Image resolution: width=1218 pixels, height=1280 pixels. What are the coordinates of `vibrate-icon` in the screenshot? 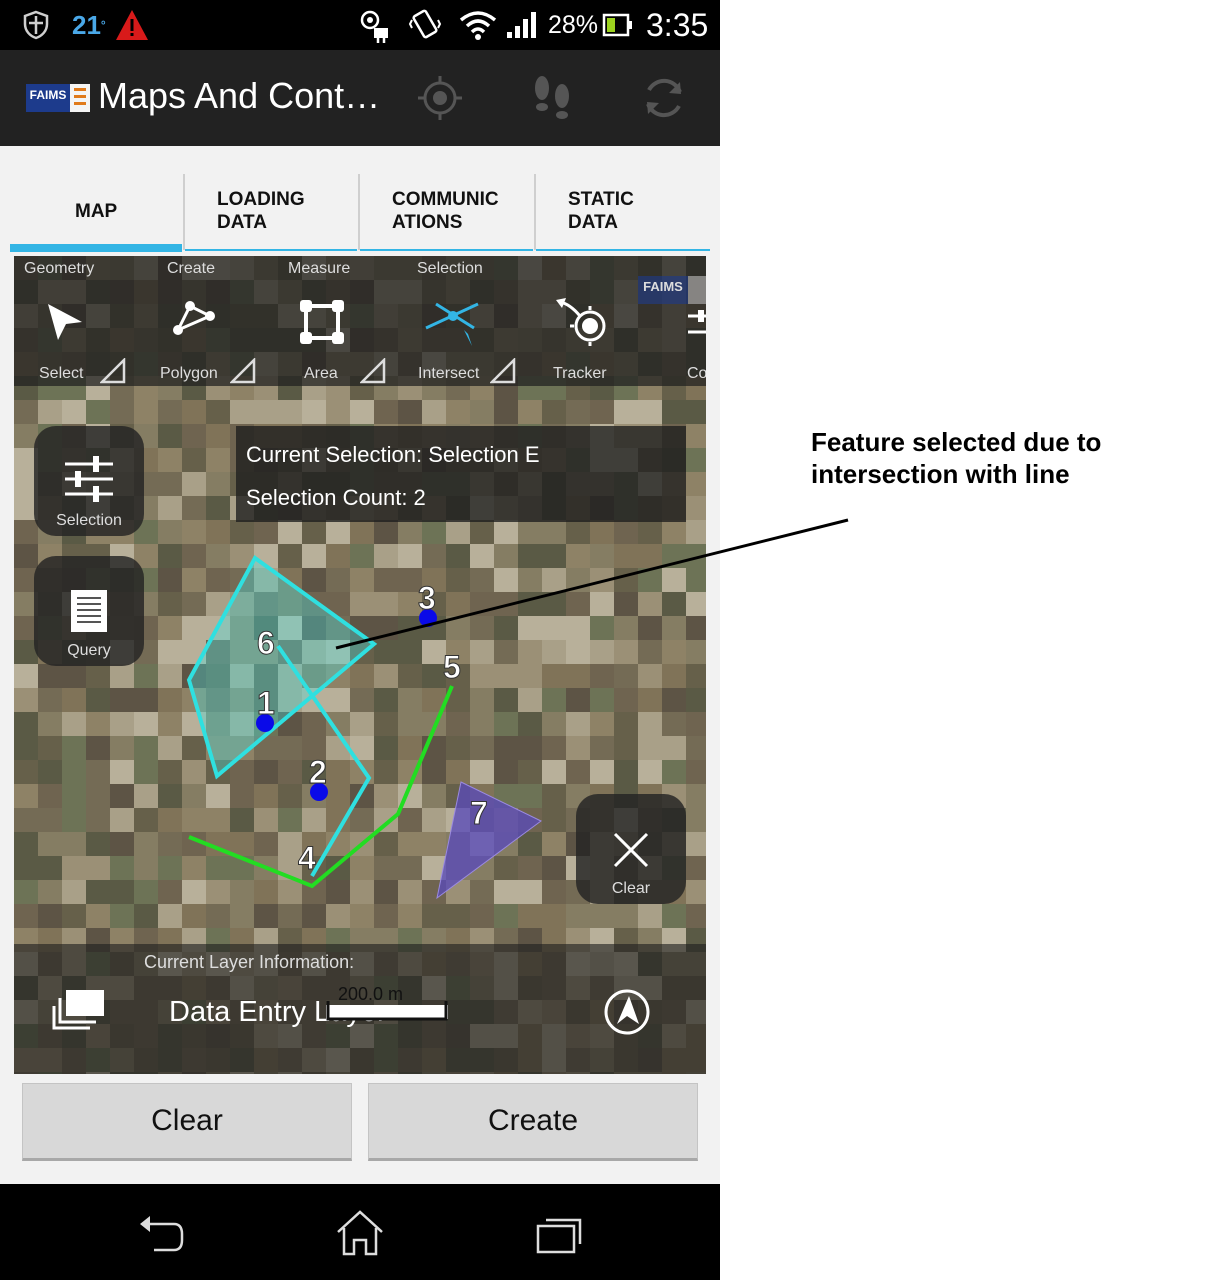 It's located at (425, 24).